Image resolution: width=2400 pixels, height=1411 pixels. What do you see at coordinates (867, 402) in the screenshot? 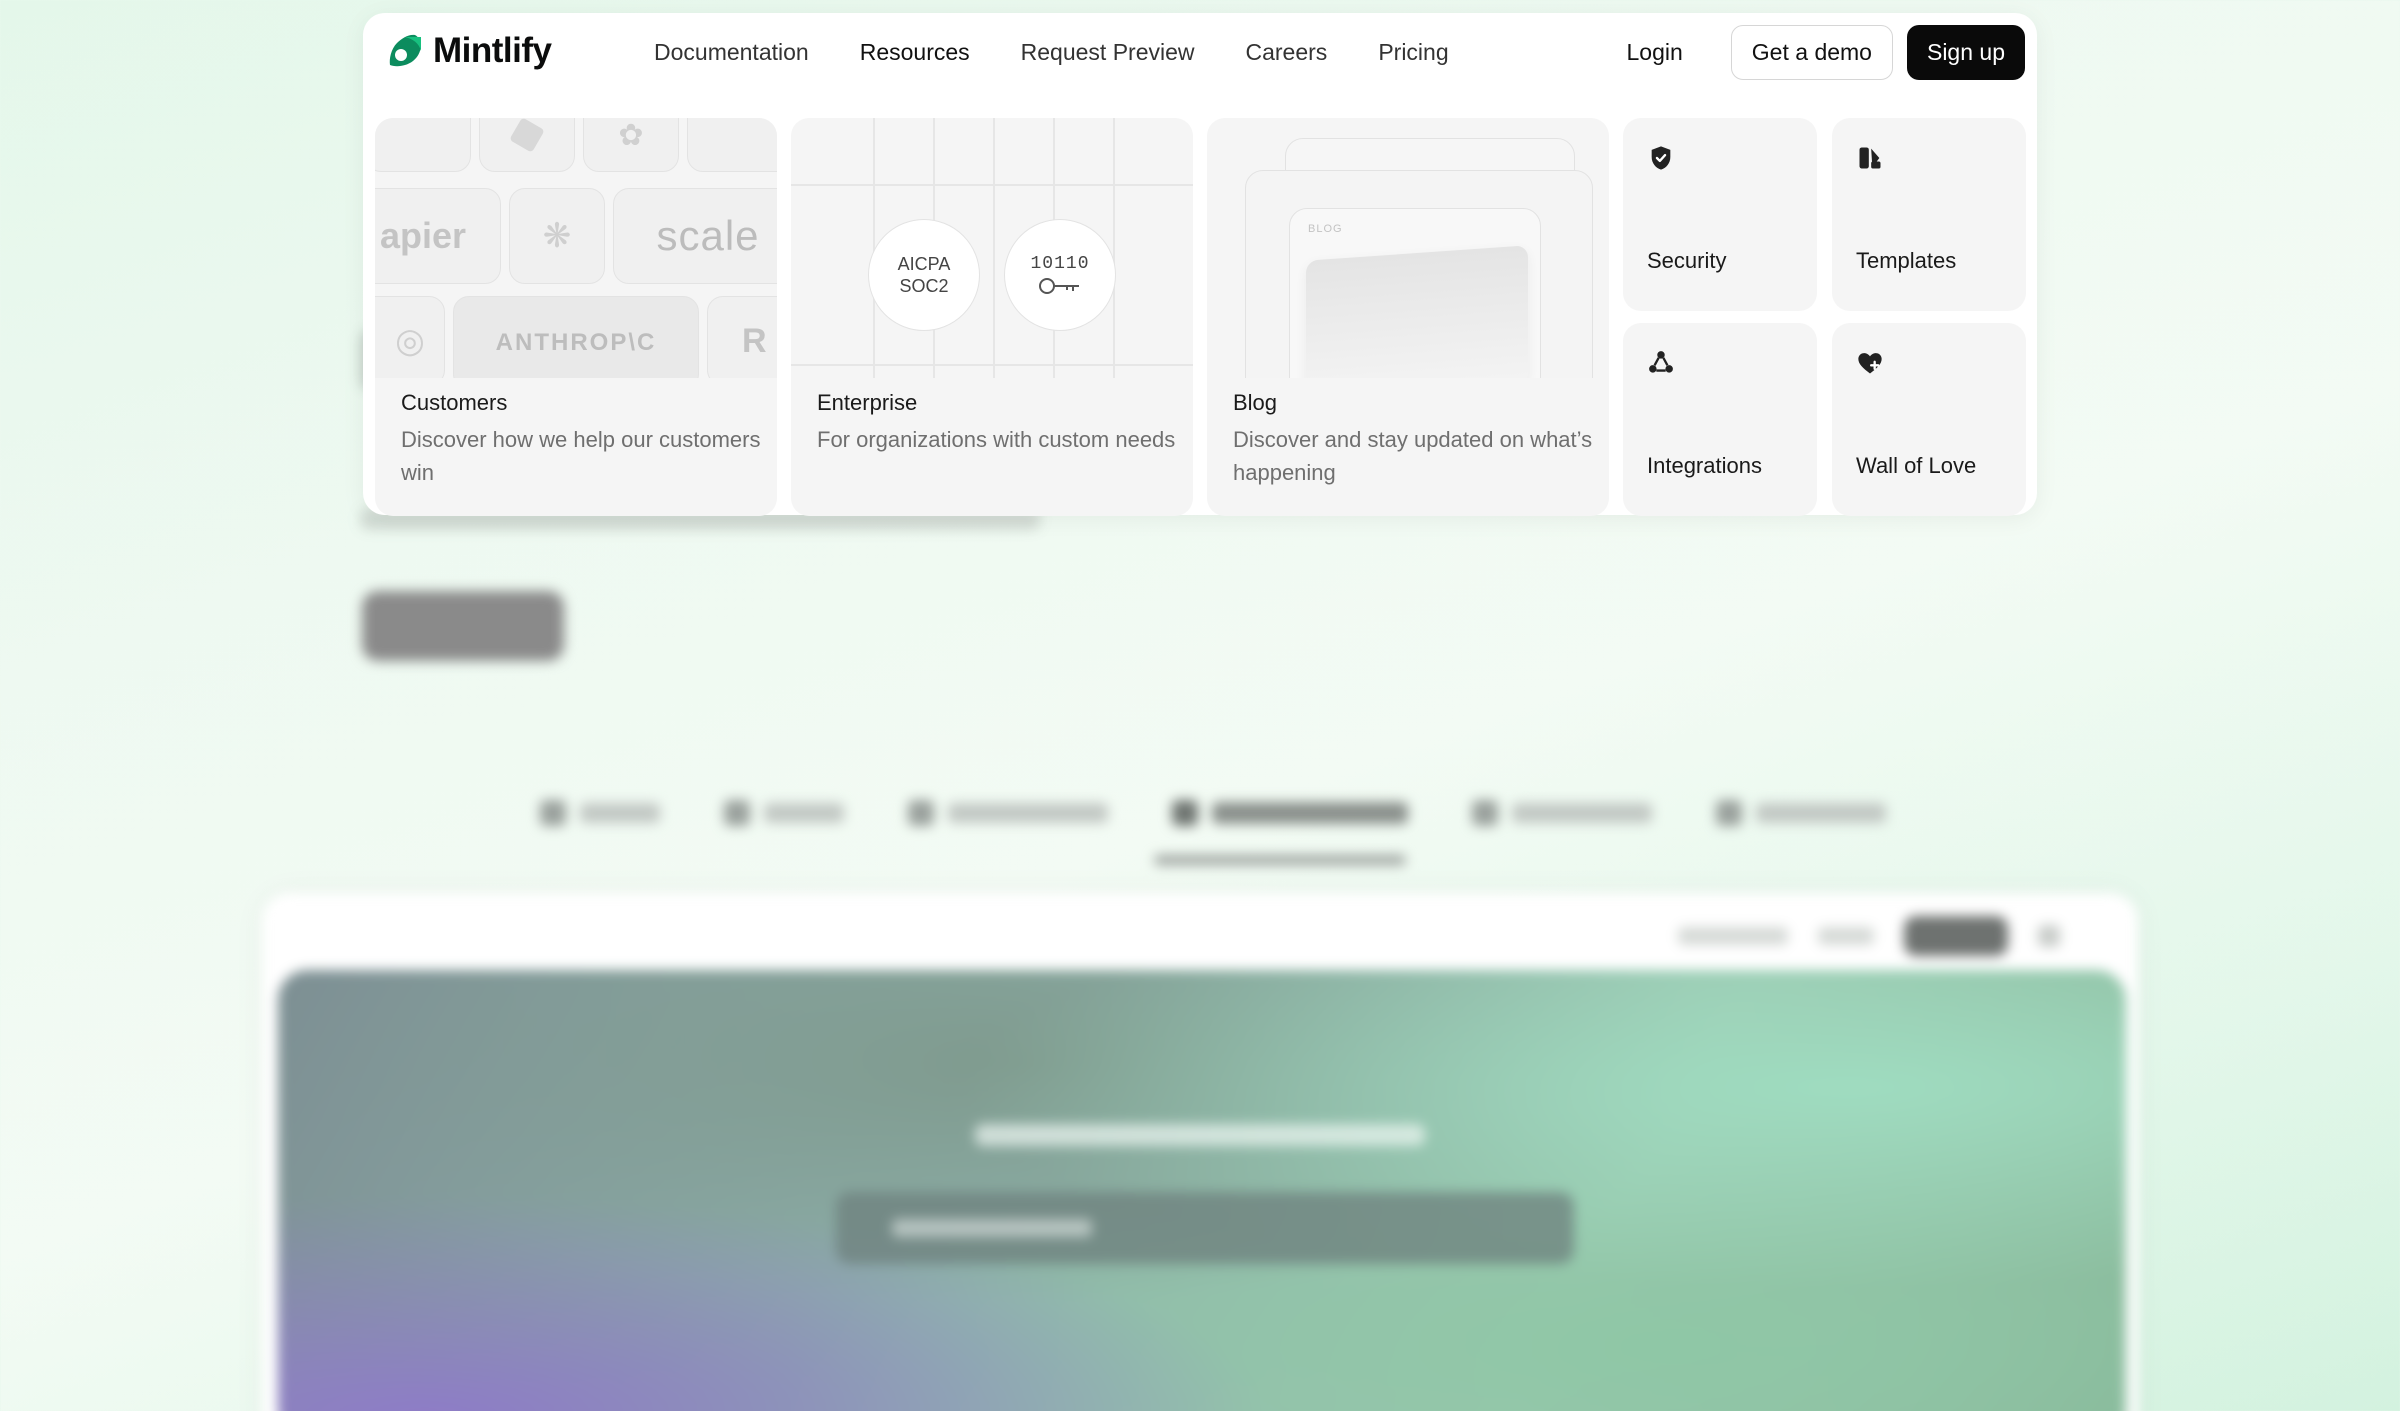
I see `enterprise-title: Enterprise` at bounding box center [867, 402].